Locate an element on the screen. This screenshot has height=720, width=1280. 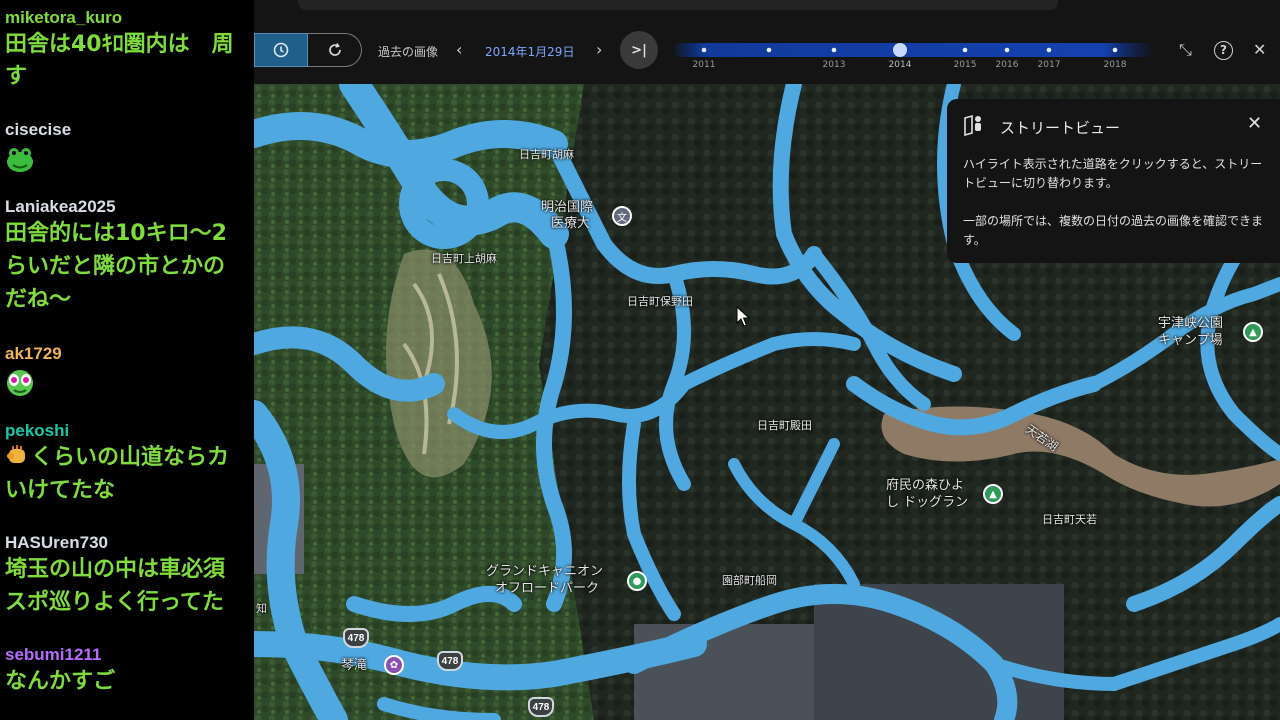
park-pin-icon: ▲ is located at coordinates (993, 494).